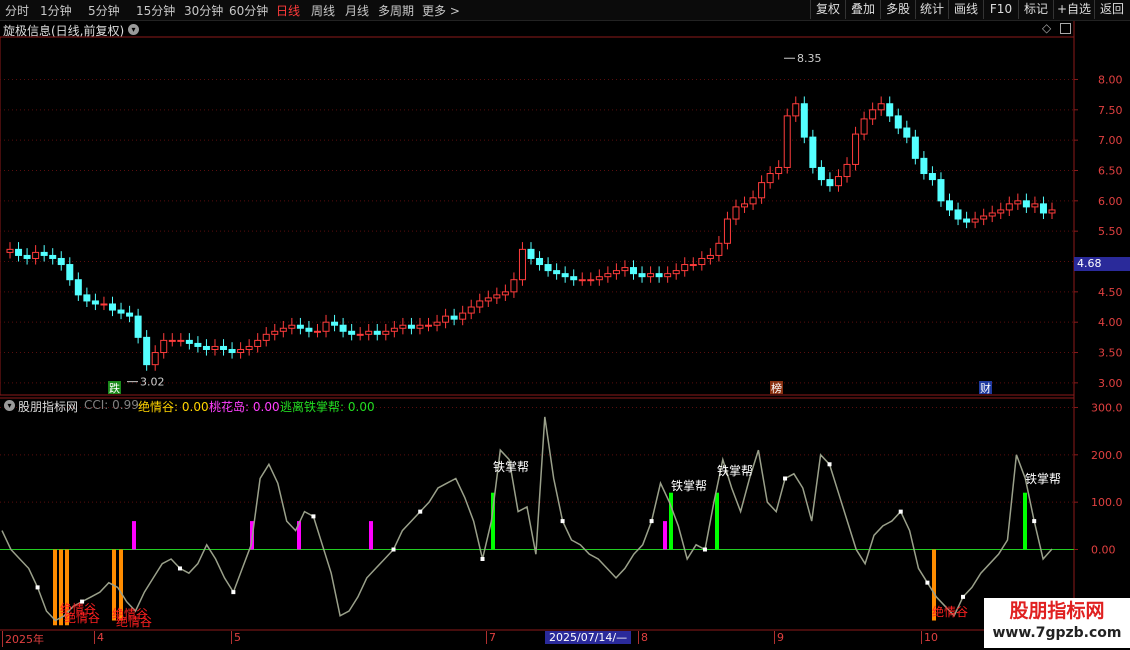  I want to click on indicator-tick-label: 0.00, so click(1103, 550).